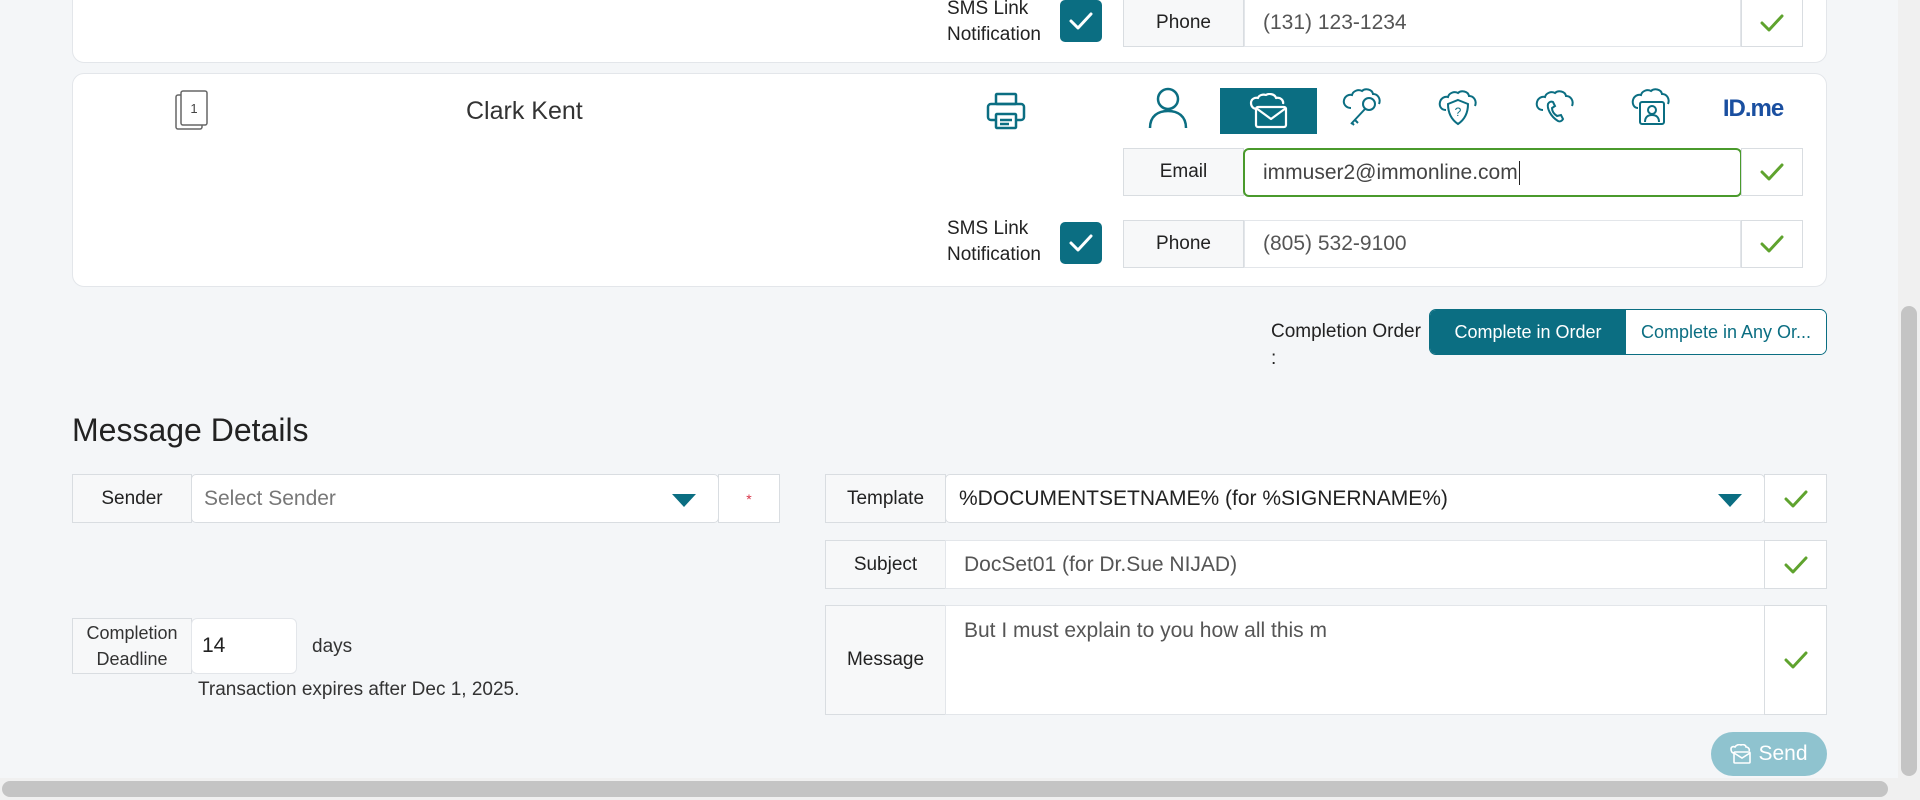 The width and height of the screenshot is (1920, 800). I want to click on email-input: immuser2@immonline.com, so click(1492, 172).